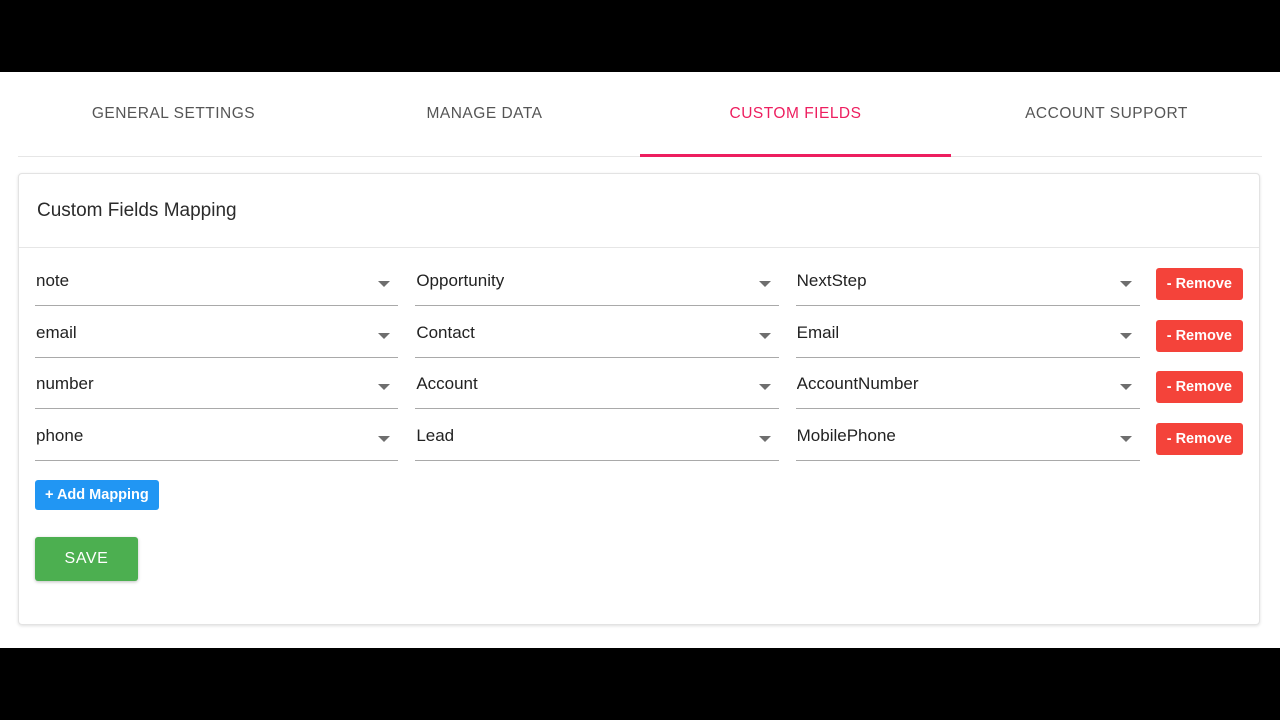 Image resolution: width=1280 pixels, height=720 pixels. What do you see at coordinates (60, 435) in the screenshot?
I see `source-field-value: phone` at bounding box center [60, 435].